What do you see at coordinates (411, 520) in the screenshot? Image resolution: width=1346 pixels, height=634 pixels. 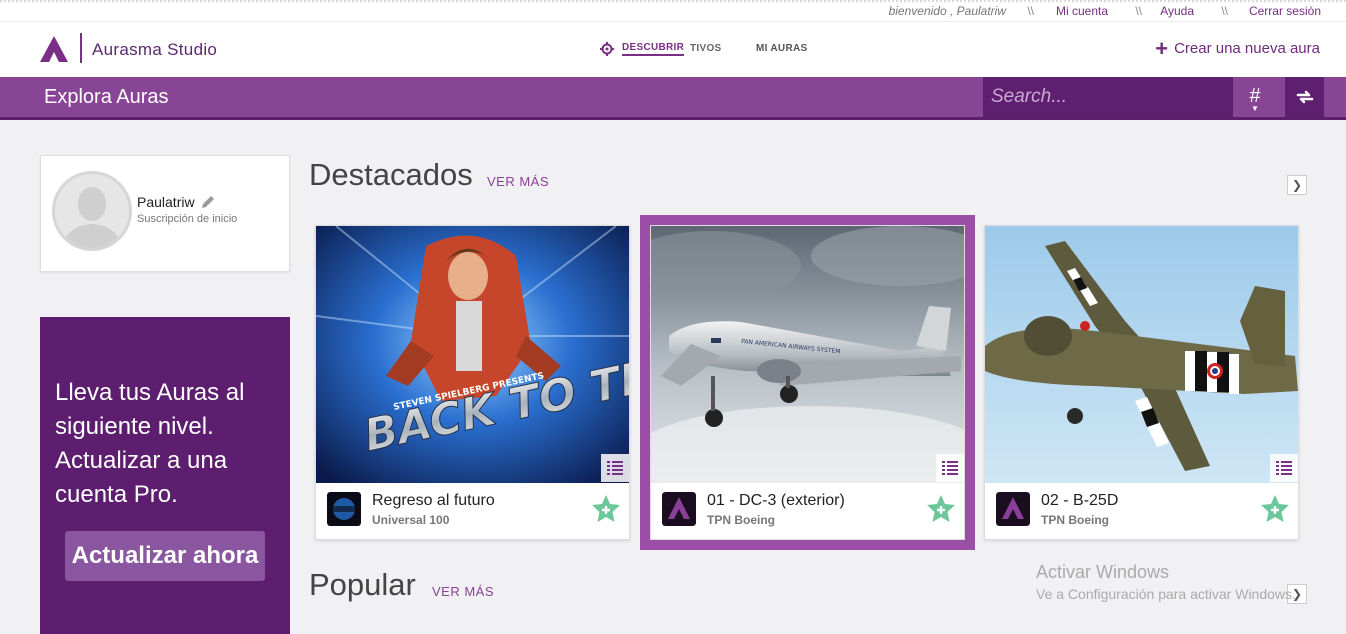 I see `aura-owner: Universal 100` at bounding box center [411, 520].